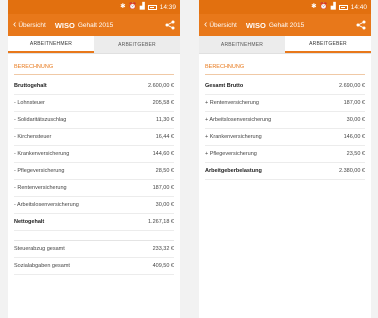 The image size is (378, 318). I want to click on calc-row-label: - Rentenversicherung, so click(40, 188).